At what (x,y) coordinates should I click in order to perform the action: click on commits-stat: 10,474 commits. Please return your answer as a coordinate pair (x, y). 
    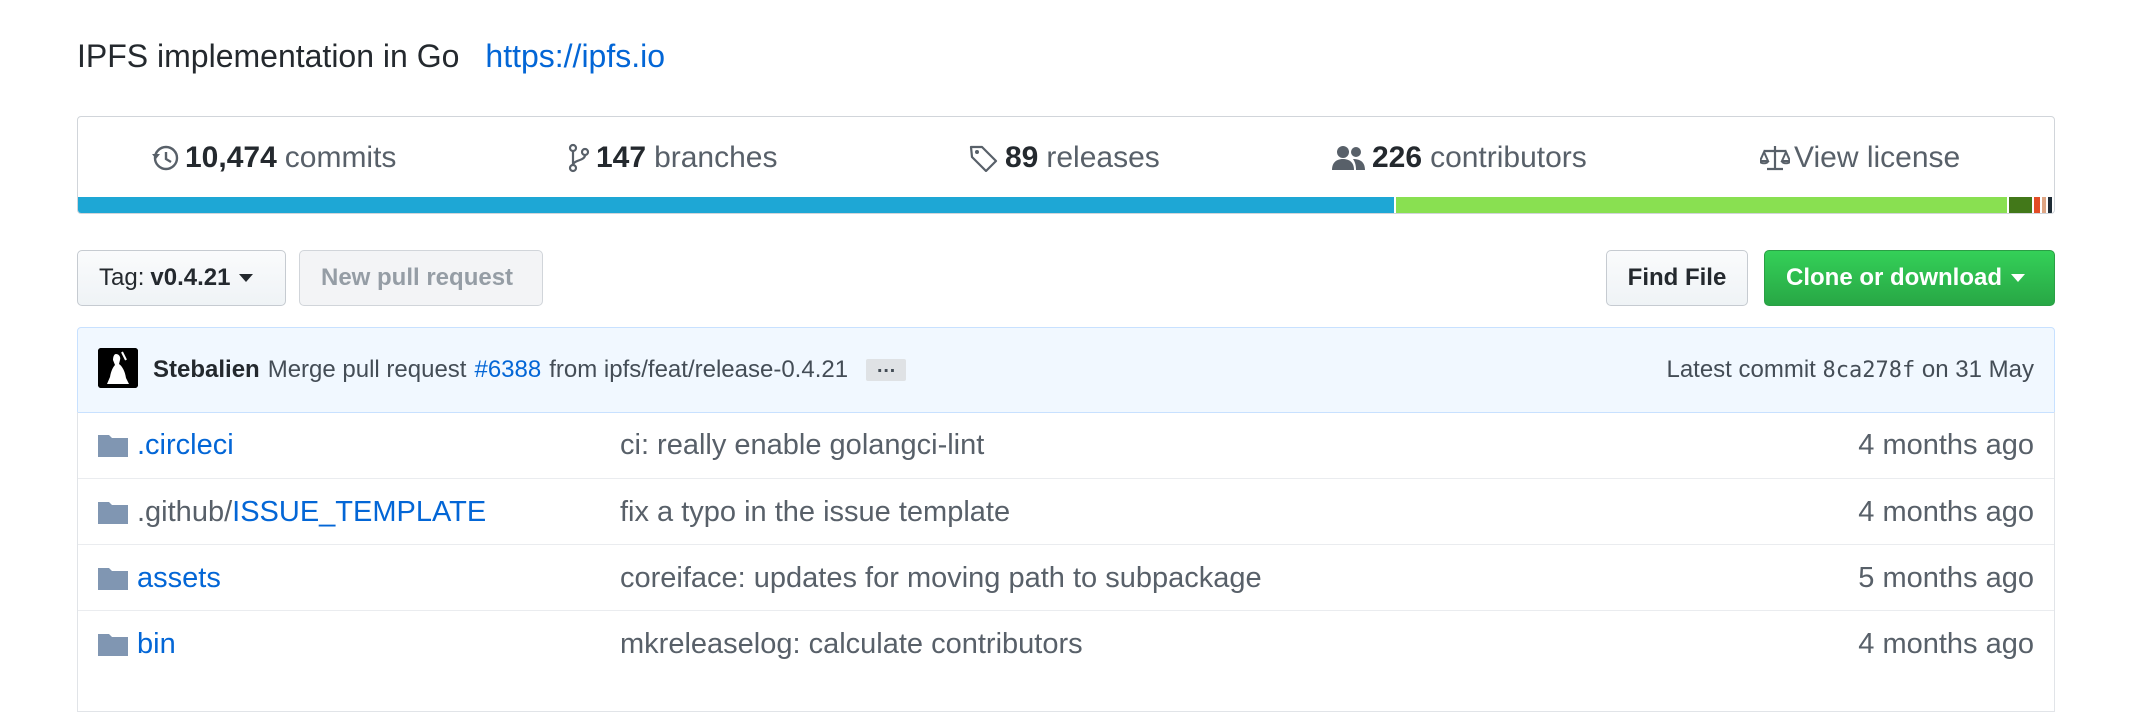
    Looking at the image, I should click on (273, 158).